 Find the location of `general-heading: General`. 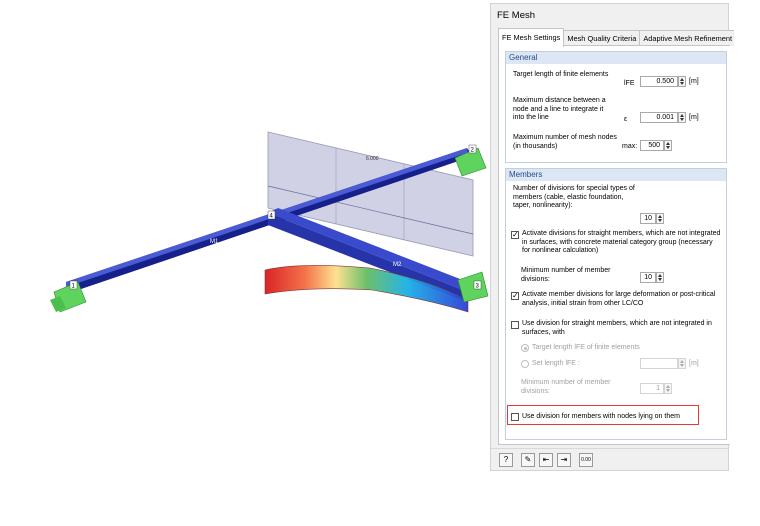

general-heading: General is located at coordinates (616, 58).